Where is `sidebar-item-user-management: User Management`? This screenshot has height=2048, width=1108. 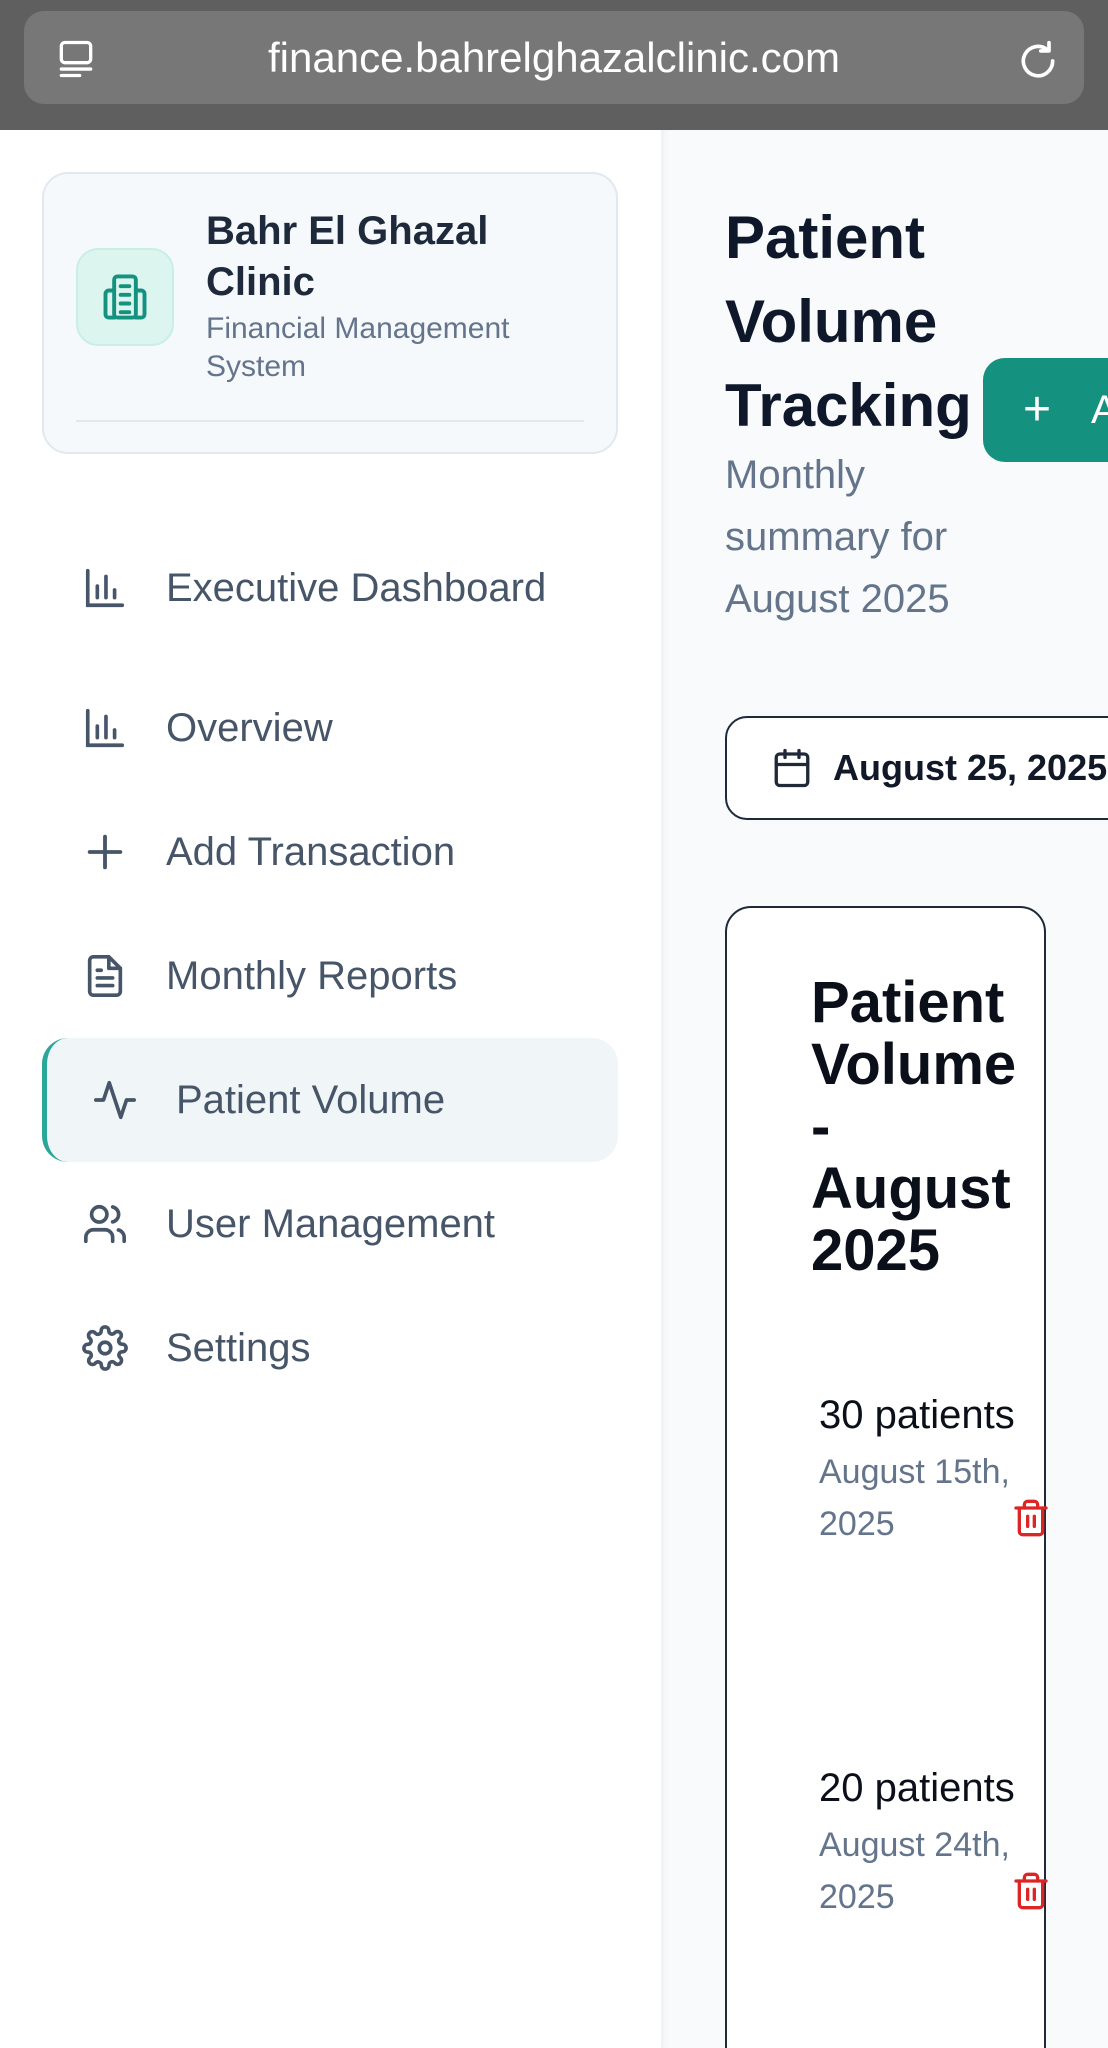 sidebar-item-user-management: User Management is located at coordinates (330, 1224).